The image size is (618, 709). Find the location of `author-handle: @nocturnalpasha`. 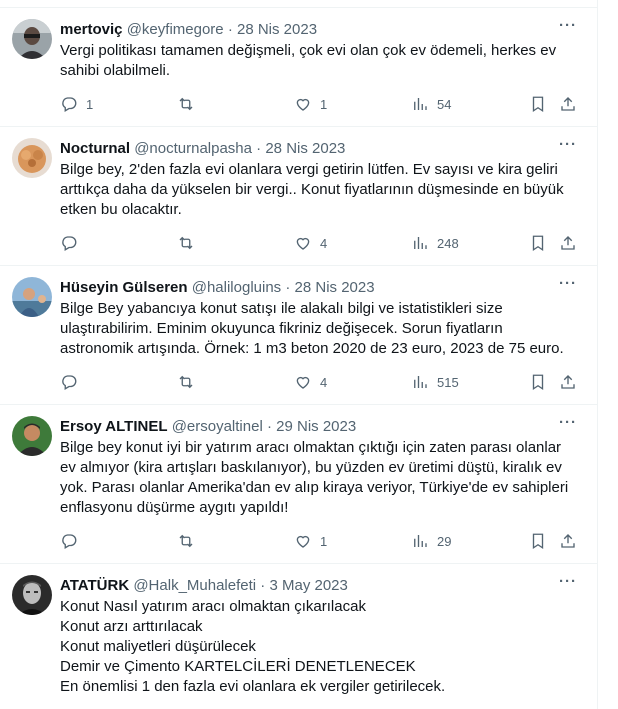

author-handle: @nocturnalpasha is located at coordinates (193, 148).